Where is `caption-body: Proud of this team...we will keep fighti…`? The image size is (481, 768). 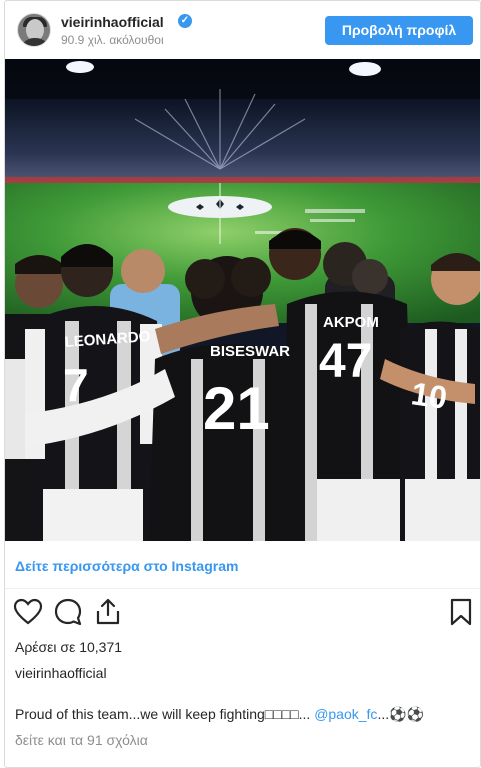 caption-body: Proud of this team...we will keep fighti… is located at coordinates (165, 714).